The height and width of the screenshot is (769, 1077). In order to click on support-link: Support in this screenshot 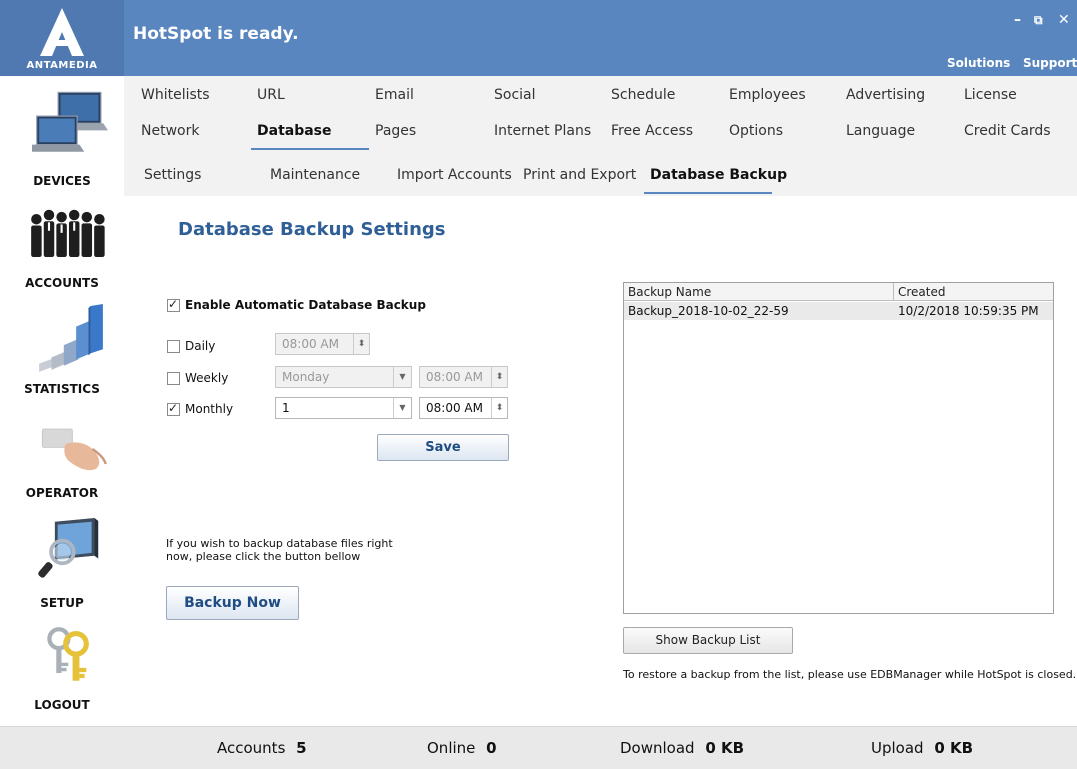, I will do `click(1050, 63)`.